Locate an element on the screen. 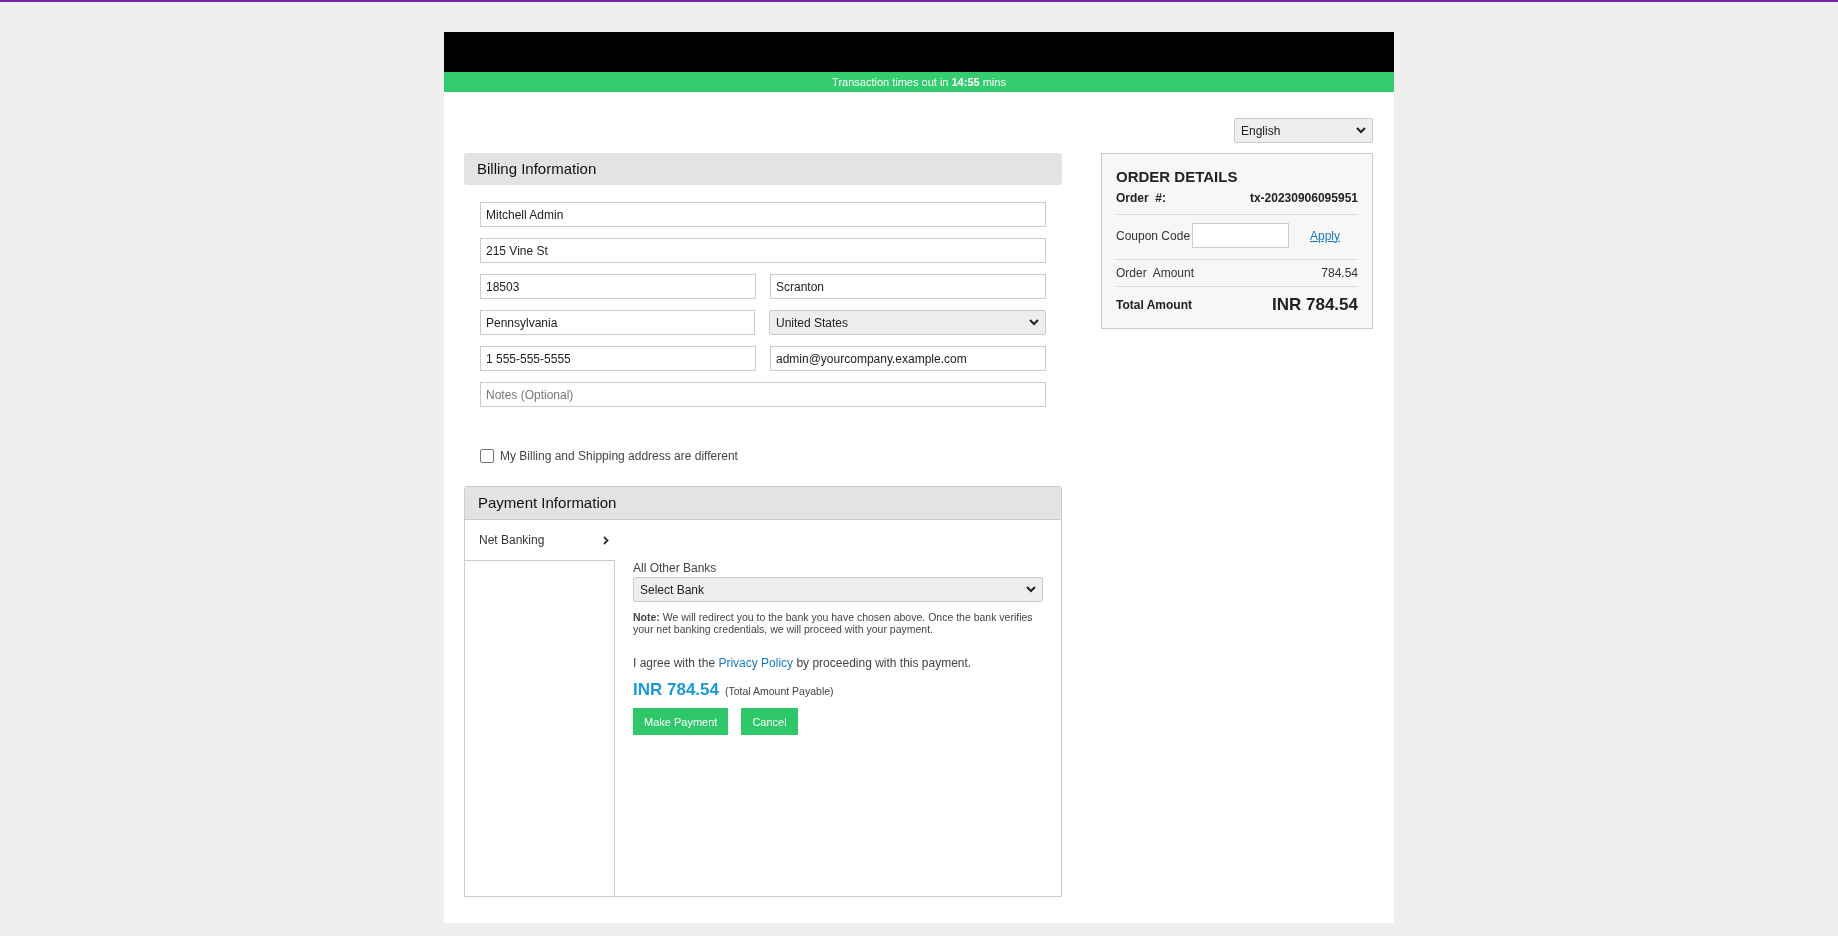 The width and height of the screenshot is (1838, 936). total-amount-label: Total Amount is located at coordinates (1154, 305).